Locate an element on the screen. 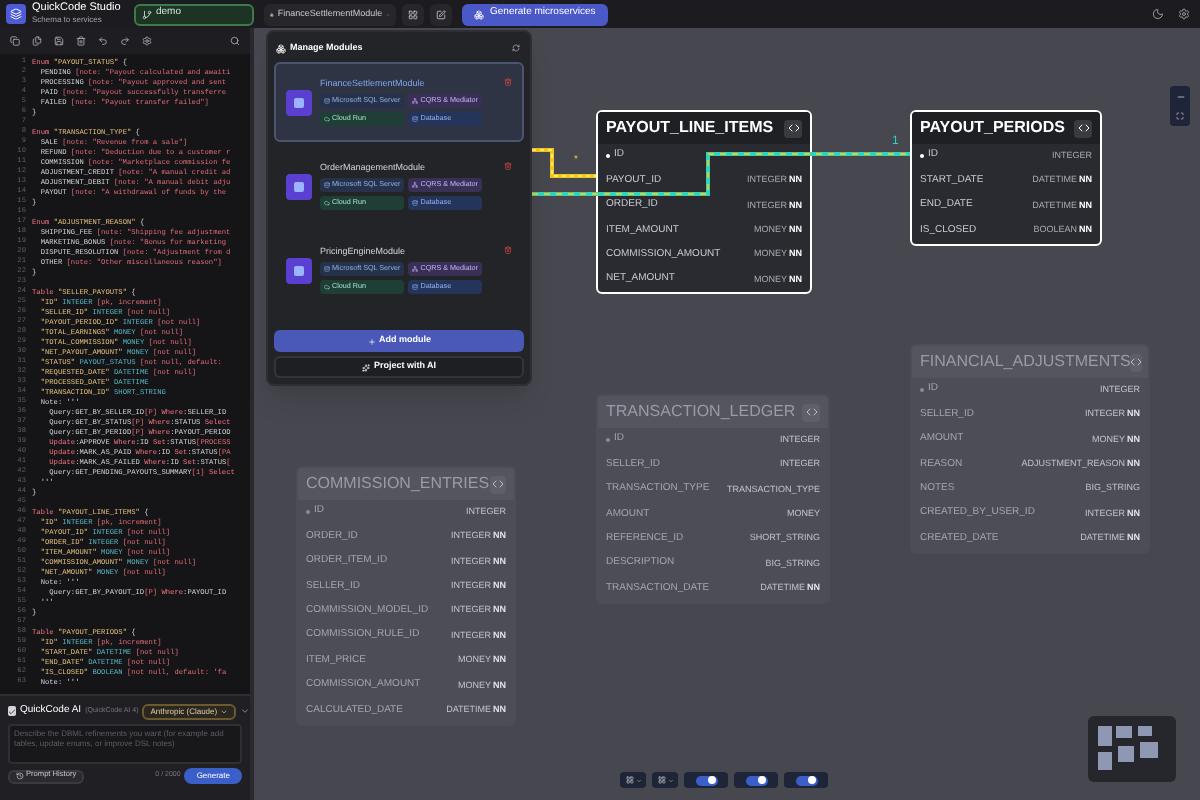 The image size is (1200, 800). table-title: FINANCIAL_ADJUSTMENTS is located at coordinates (1025, 362).